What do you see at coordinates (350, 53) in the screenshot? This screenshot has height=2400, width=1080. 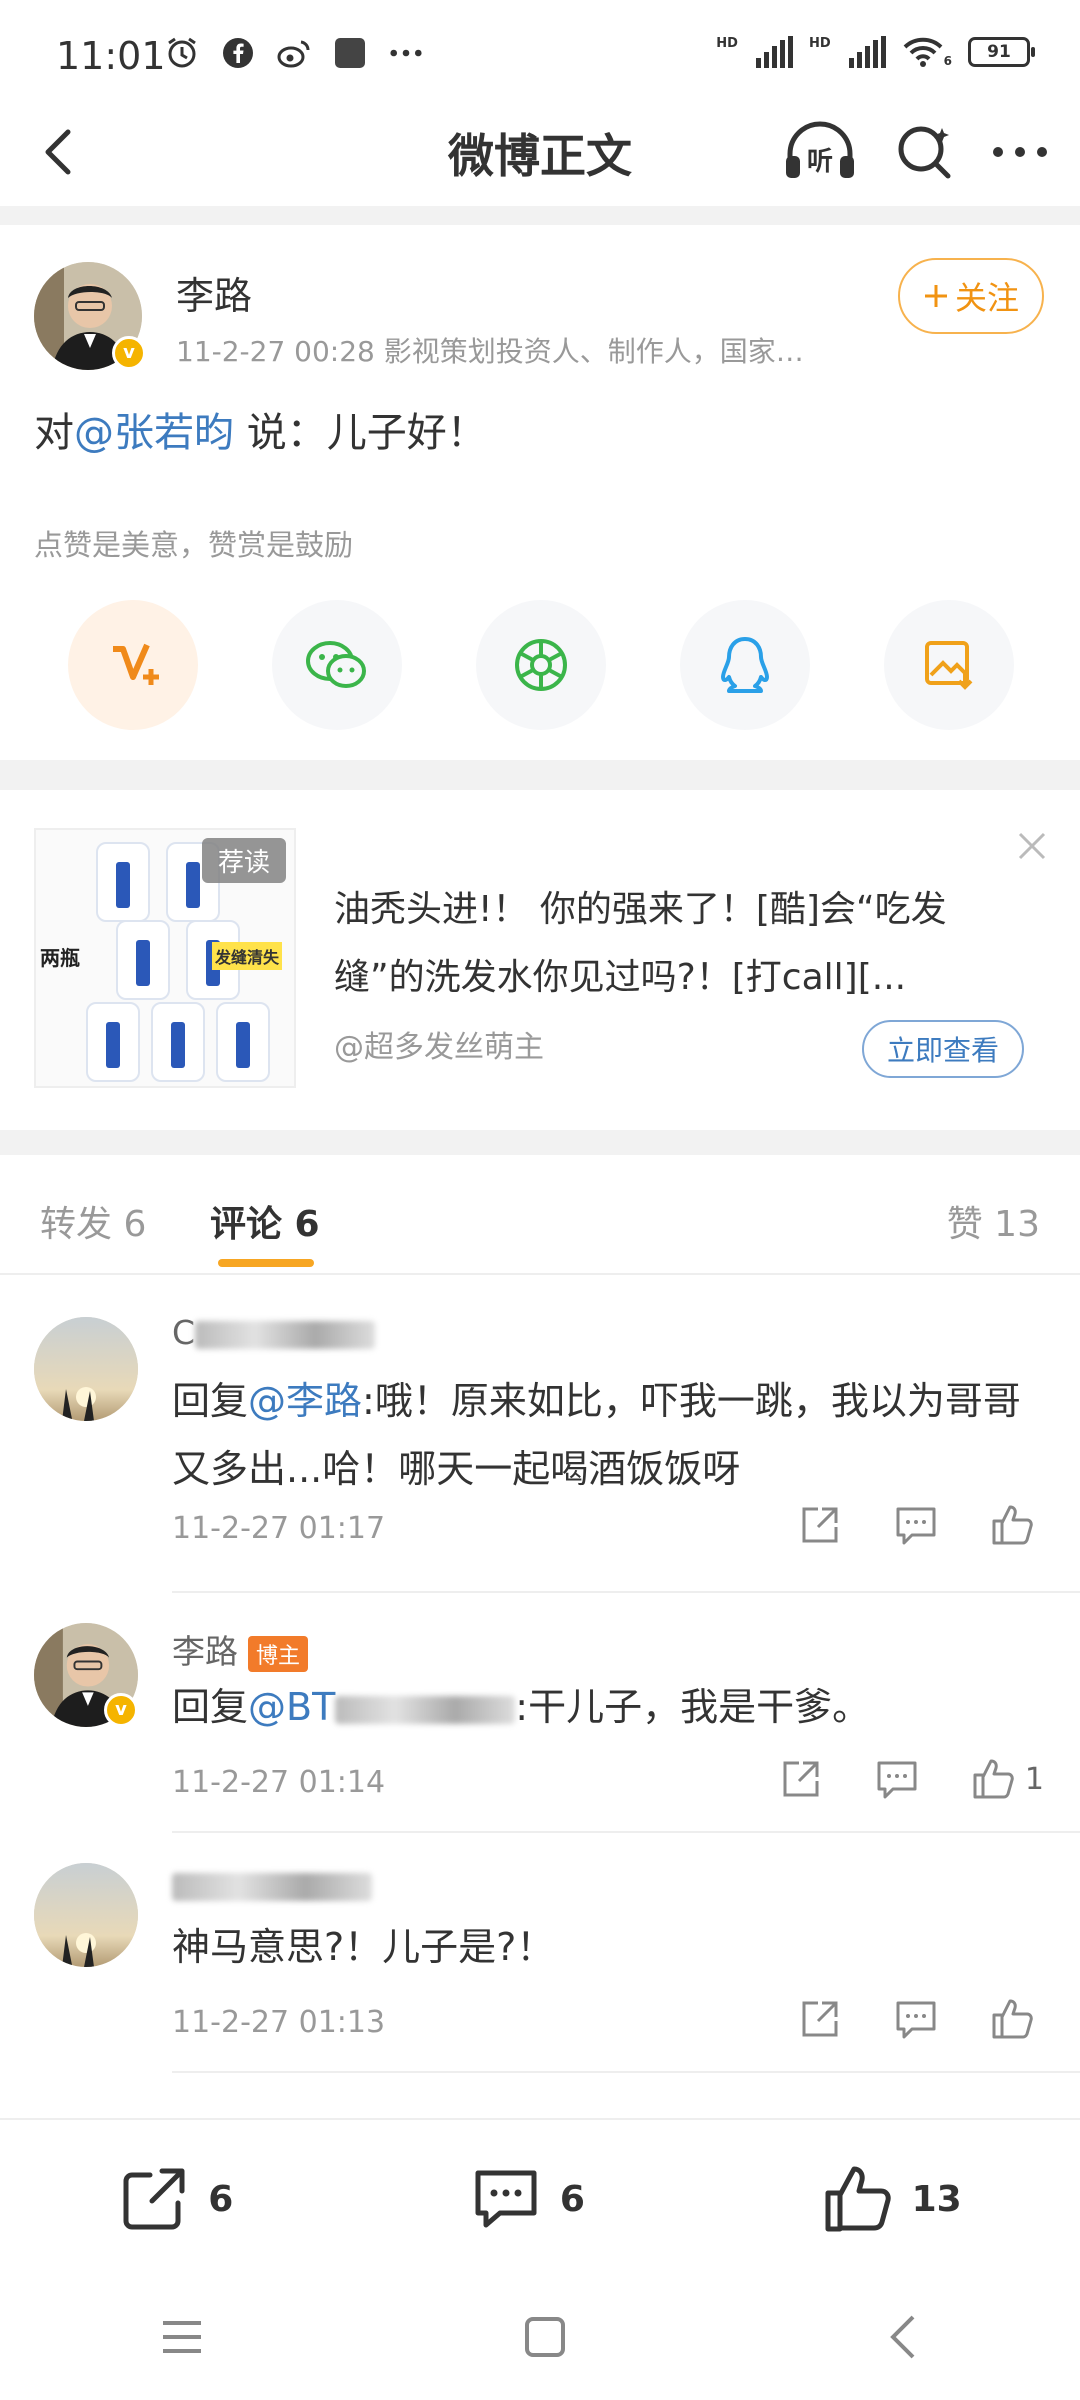 I see `app-square-icon` at bounding box center [350, 53].